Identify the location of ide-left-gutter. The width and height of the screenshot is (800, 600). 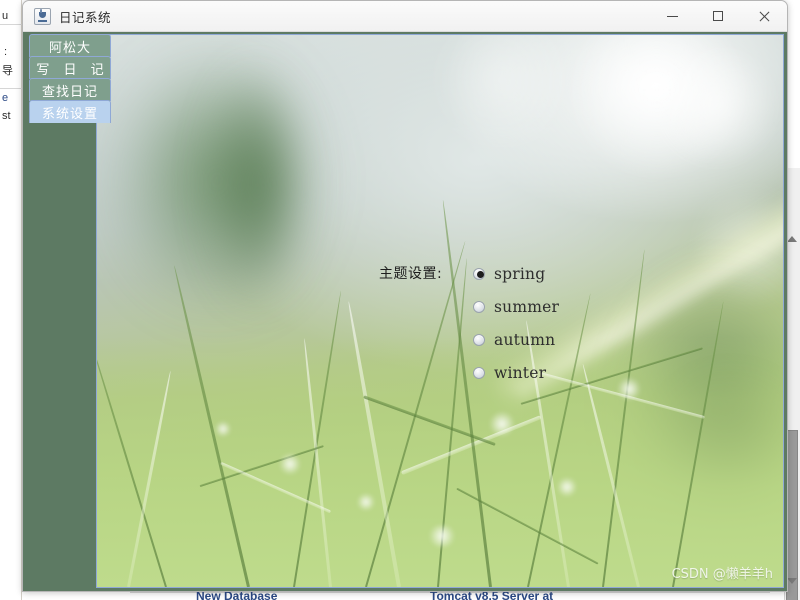
(11, 300).